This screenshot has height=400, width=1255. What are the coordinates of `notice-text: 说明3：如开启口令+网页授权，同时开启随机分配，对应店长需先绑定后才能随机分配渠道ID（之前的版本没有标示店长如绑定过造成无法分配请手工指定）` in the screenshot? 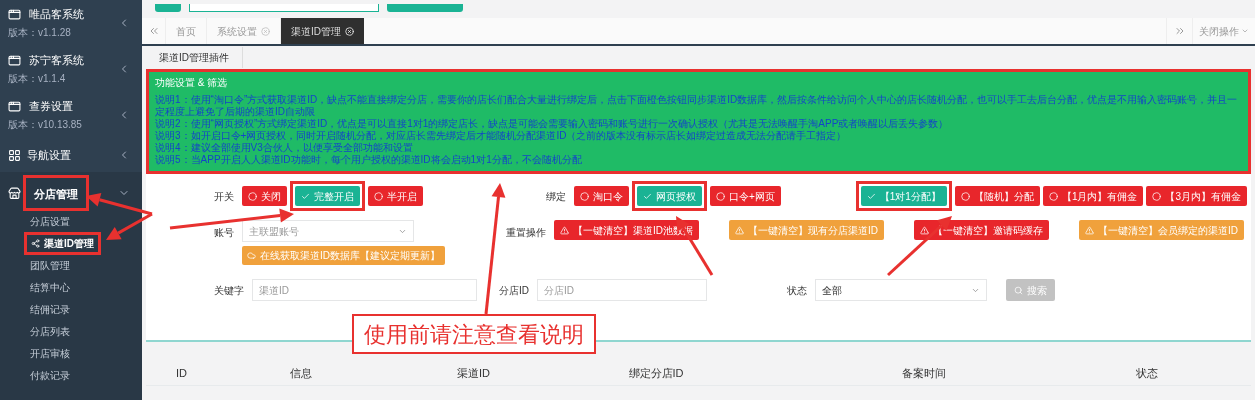 It's located at (501, 136).